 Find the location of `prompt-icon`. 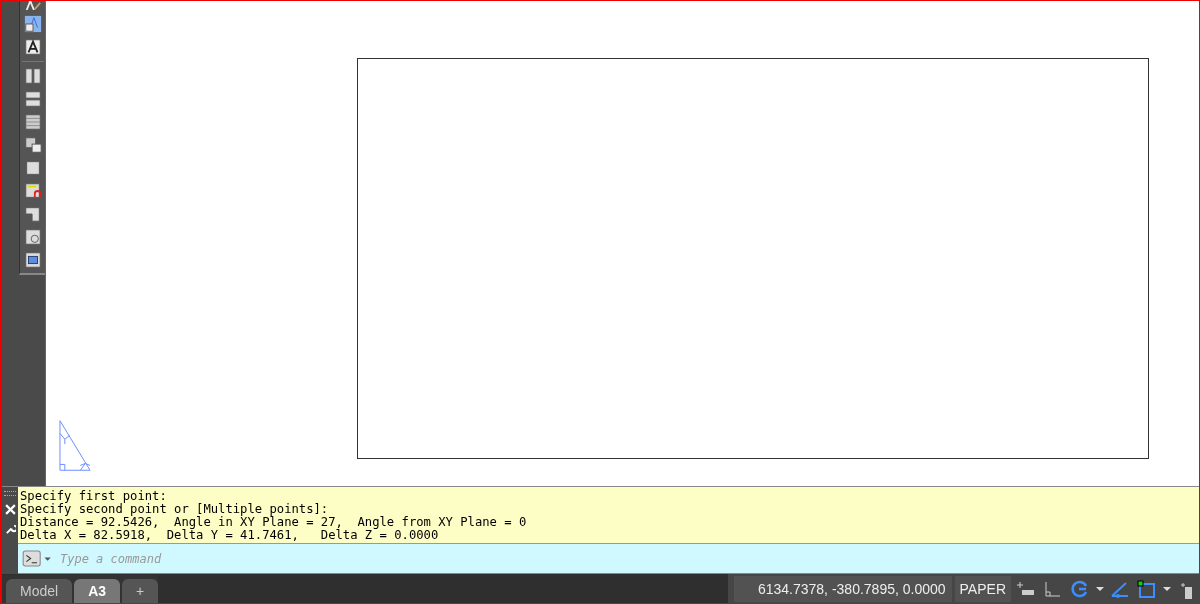

prompt-icon is located at coordinates (37, 559).